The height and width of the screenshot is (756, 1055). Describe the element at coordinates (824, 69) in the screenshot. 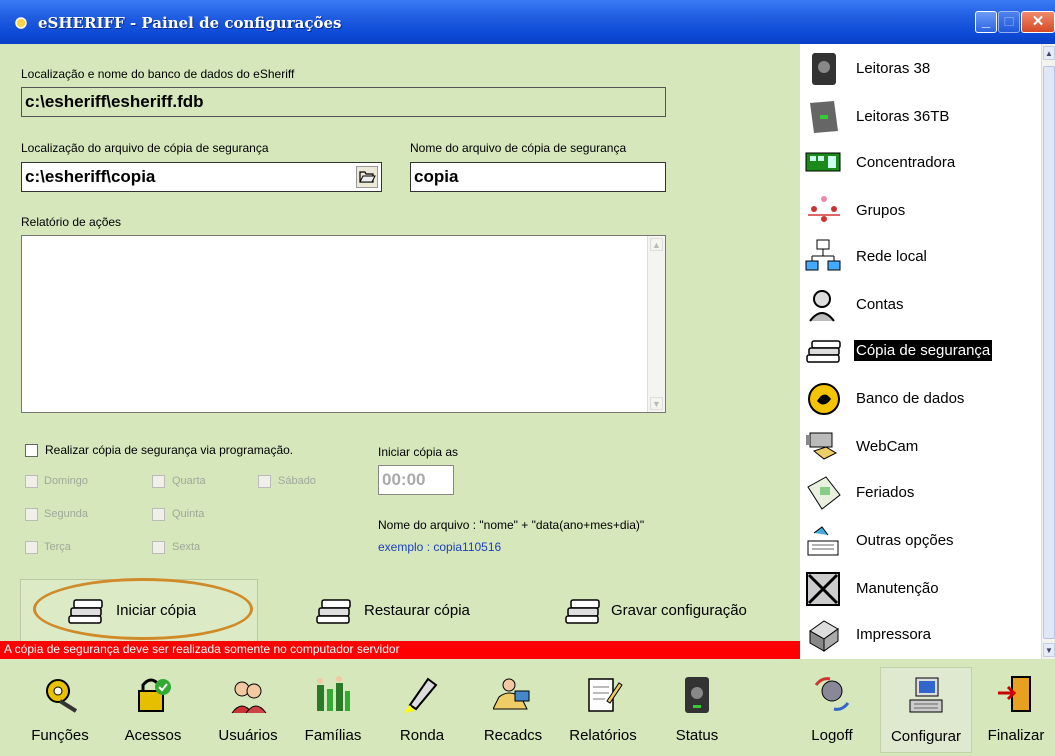

I see `reader-icon` at that location.